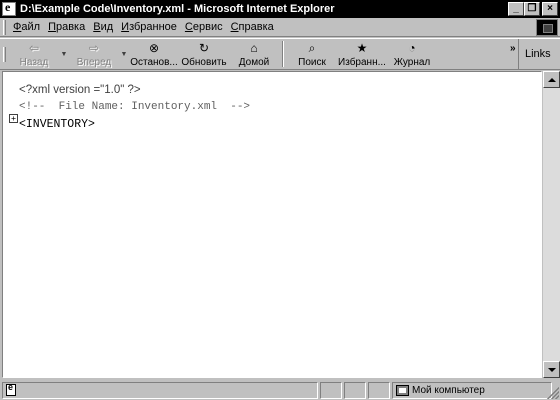 This screenshot has height=400, width=560. What do you see at coordinates (94, 62) in the screenshot?
I see `forward-label: Вперед` at bounding box center [94, 62].